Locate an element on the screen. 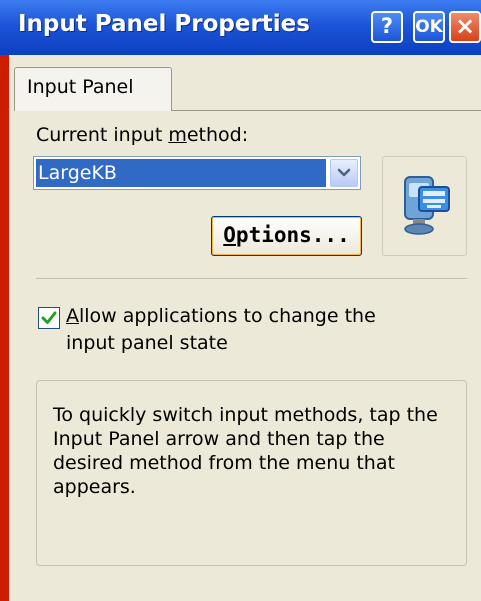  ok-button: OK is located at coordinates (429, 27).